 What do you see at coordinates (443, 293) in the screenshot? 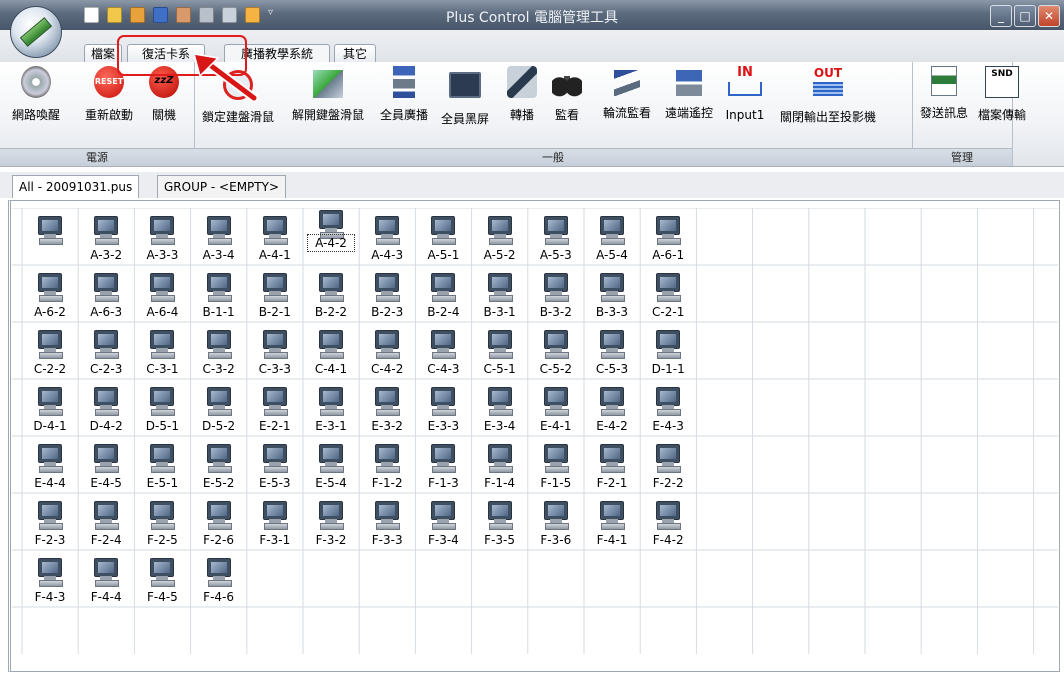
I see `computer-item: B-2-4` at bounding box center [443, 293].